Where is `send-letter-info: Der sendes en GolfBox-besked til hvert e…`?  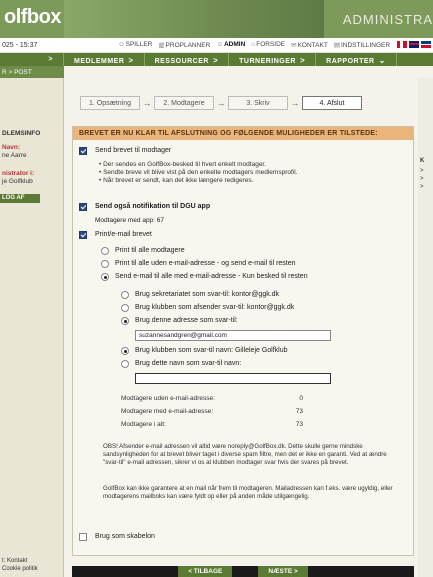 send-letter-info: Der sendes en GolfBox-besked til hvert e… is located at coordinates (198, 173).